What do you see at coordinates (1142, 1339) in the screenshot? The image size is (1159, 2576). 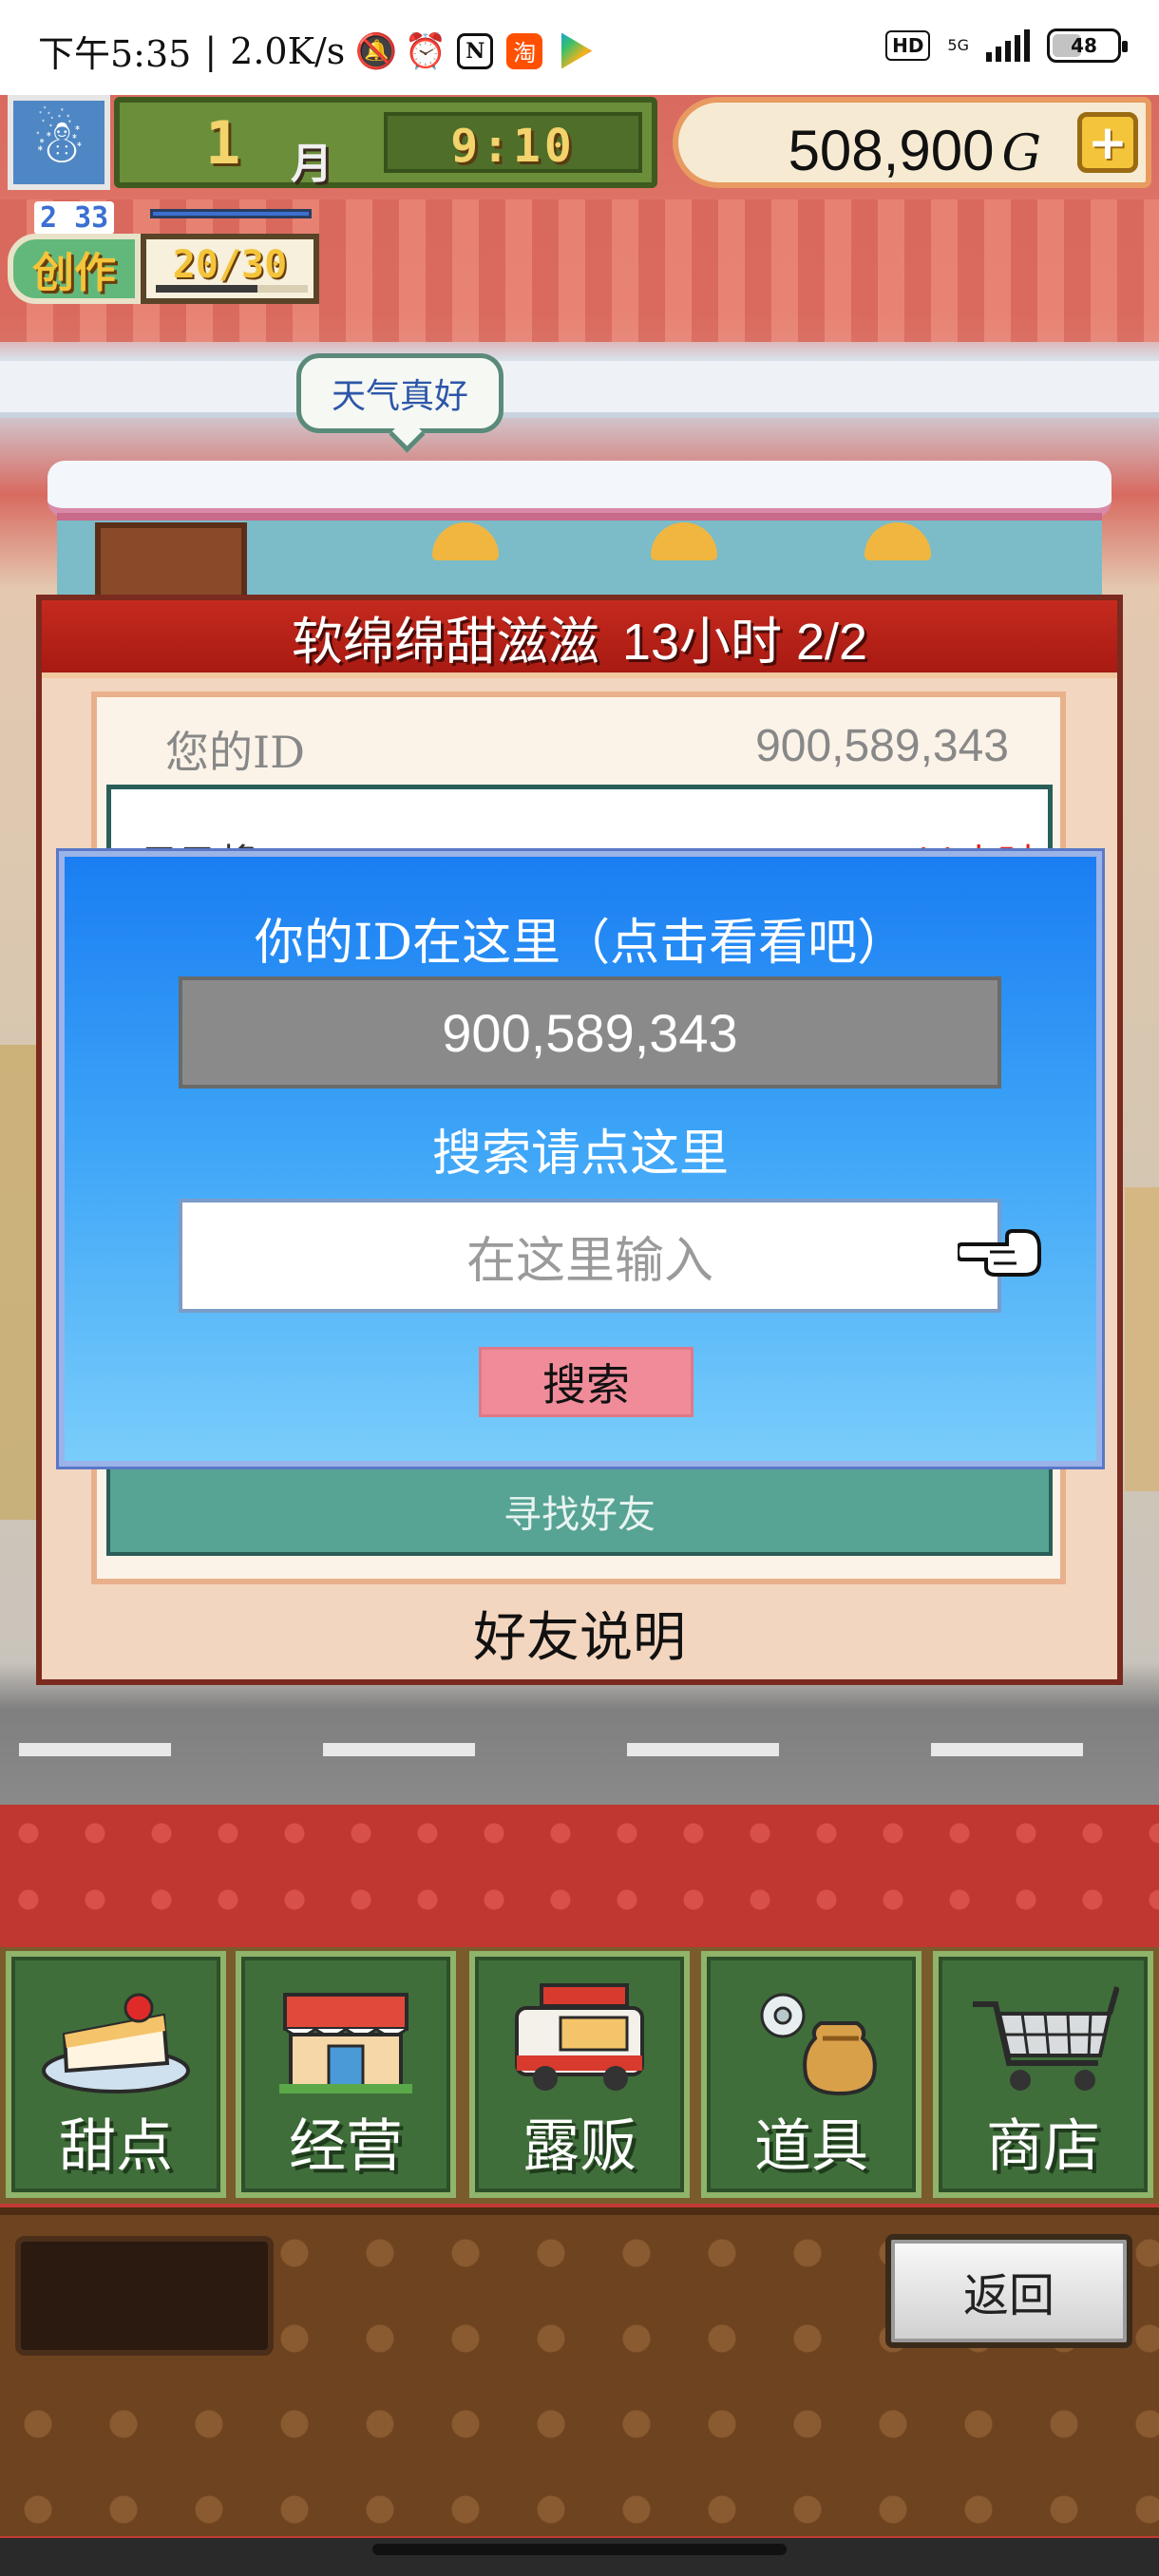 I see `scenery-right` at bounding box center [1142, 1339].